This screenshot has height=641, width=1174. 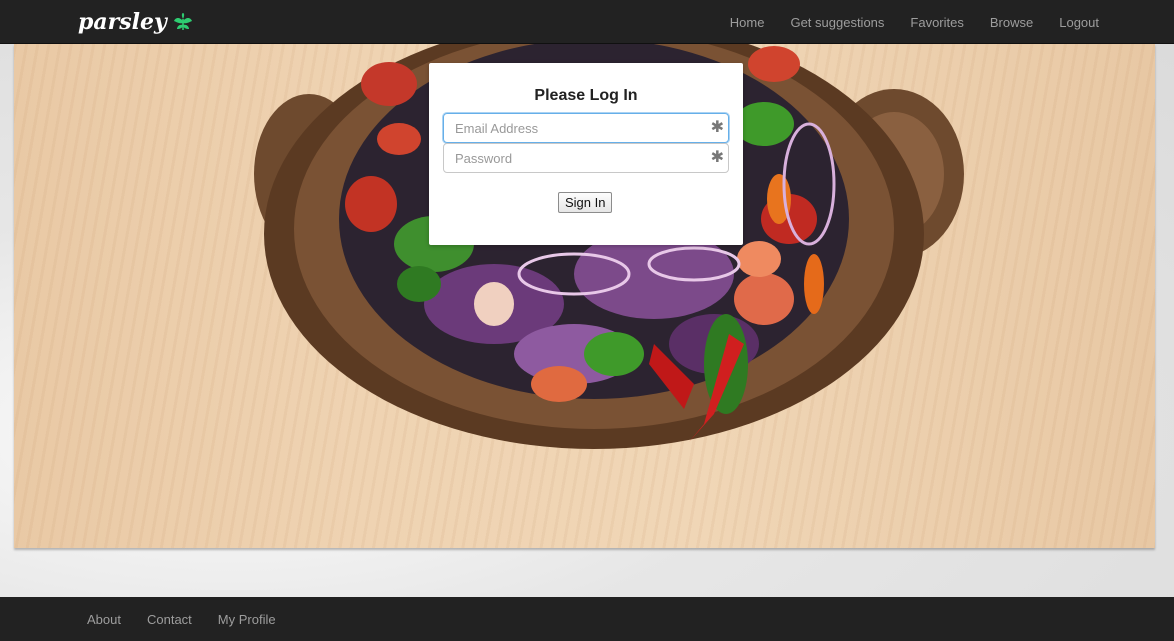 What do you see at coordinates (1079, 22) in the screenshot?
I see `nav-logout: Logout` at bounding box center [1079, 22].